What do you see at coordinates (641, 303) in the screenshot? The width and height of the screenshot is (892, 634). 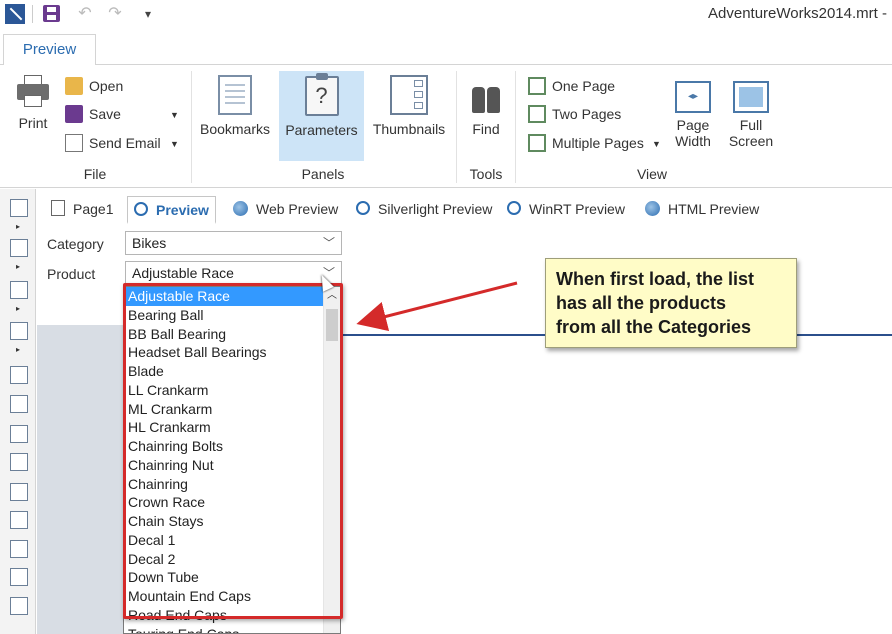 I see `callout-line-2: has all the products` at bounding box center [641, 303].